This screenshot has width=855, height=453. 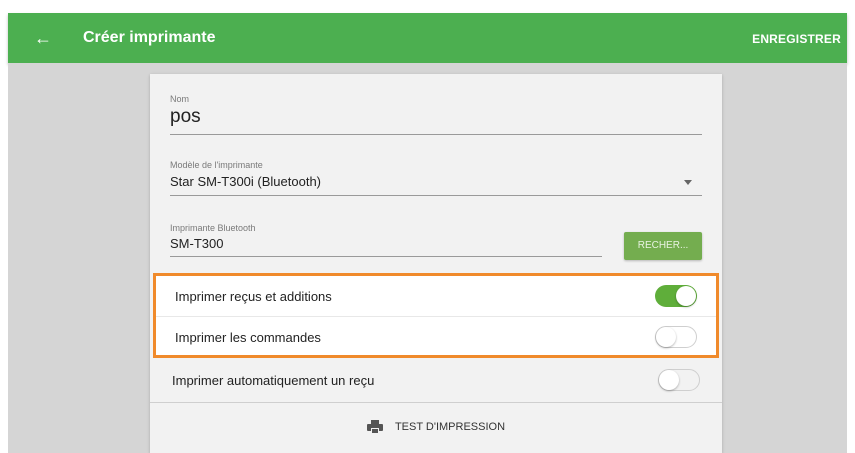 I want to click on bluetooth-printer-label: Imprimante Bluetooth, so click(x=213, y=228).